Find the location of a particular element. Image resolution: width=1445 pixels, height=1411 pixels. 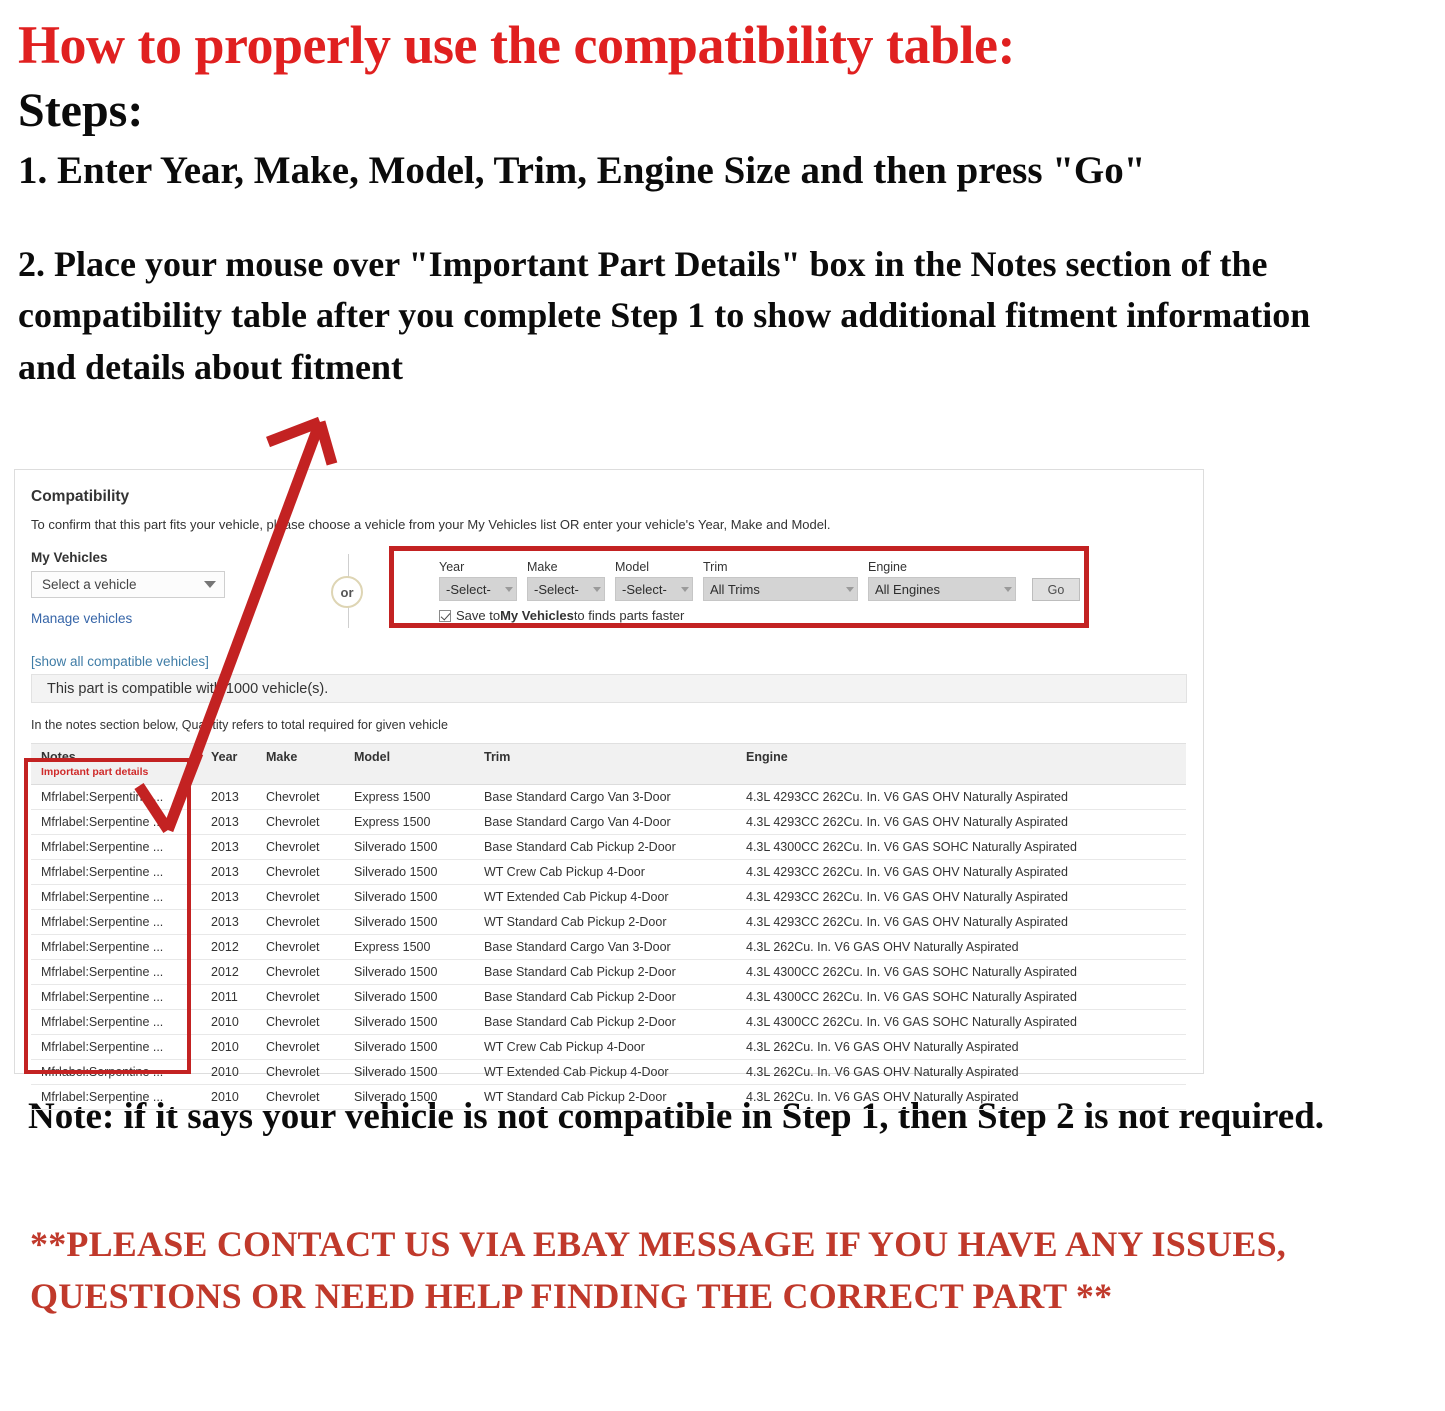

year-cell: 2013 is located at coordinates (228, 872).